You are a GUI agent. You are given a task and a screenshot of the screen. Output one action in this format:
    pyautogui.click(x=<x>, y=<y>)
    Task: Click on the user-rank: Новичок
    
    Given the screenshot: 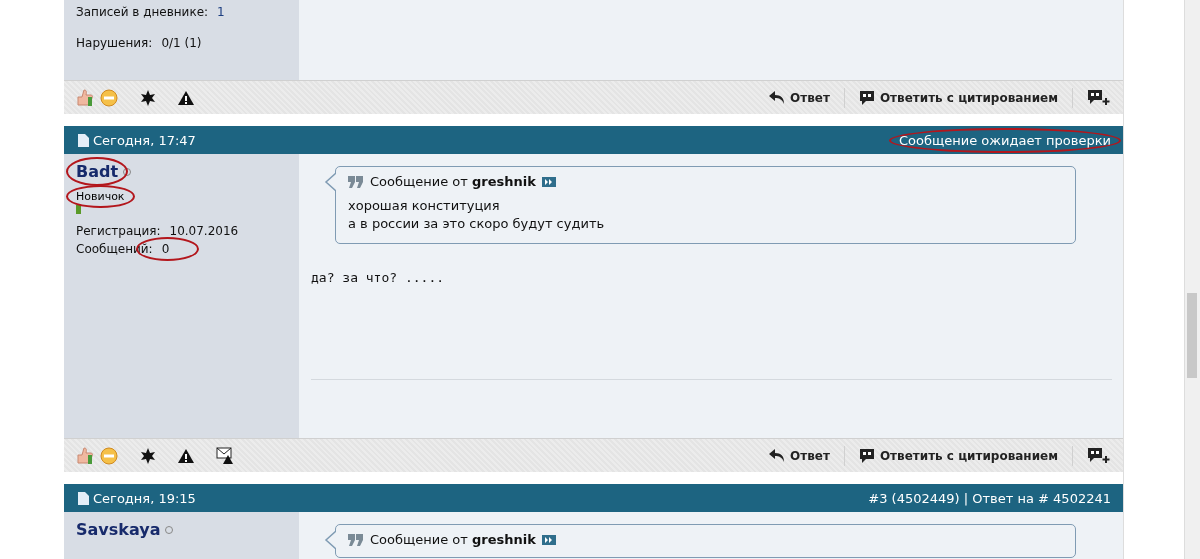 What is the action you would take?
    pyautogui.click(x=100, y=196)
    